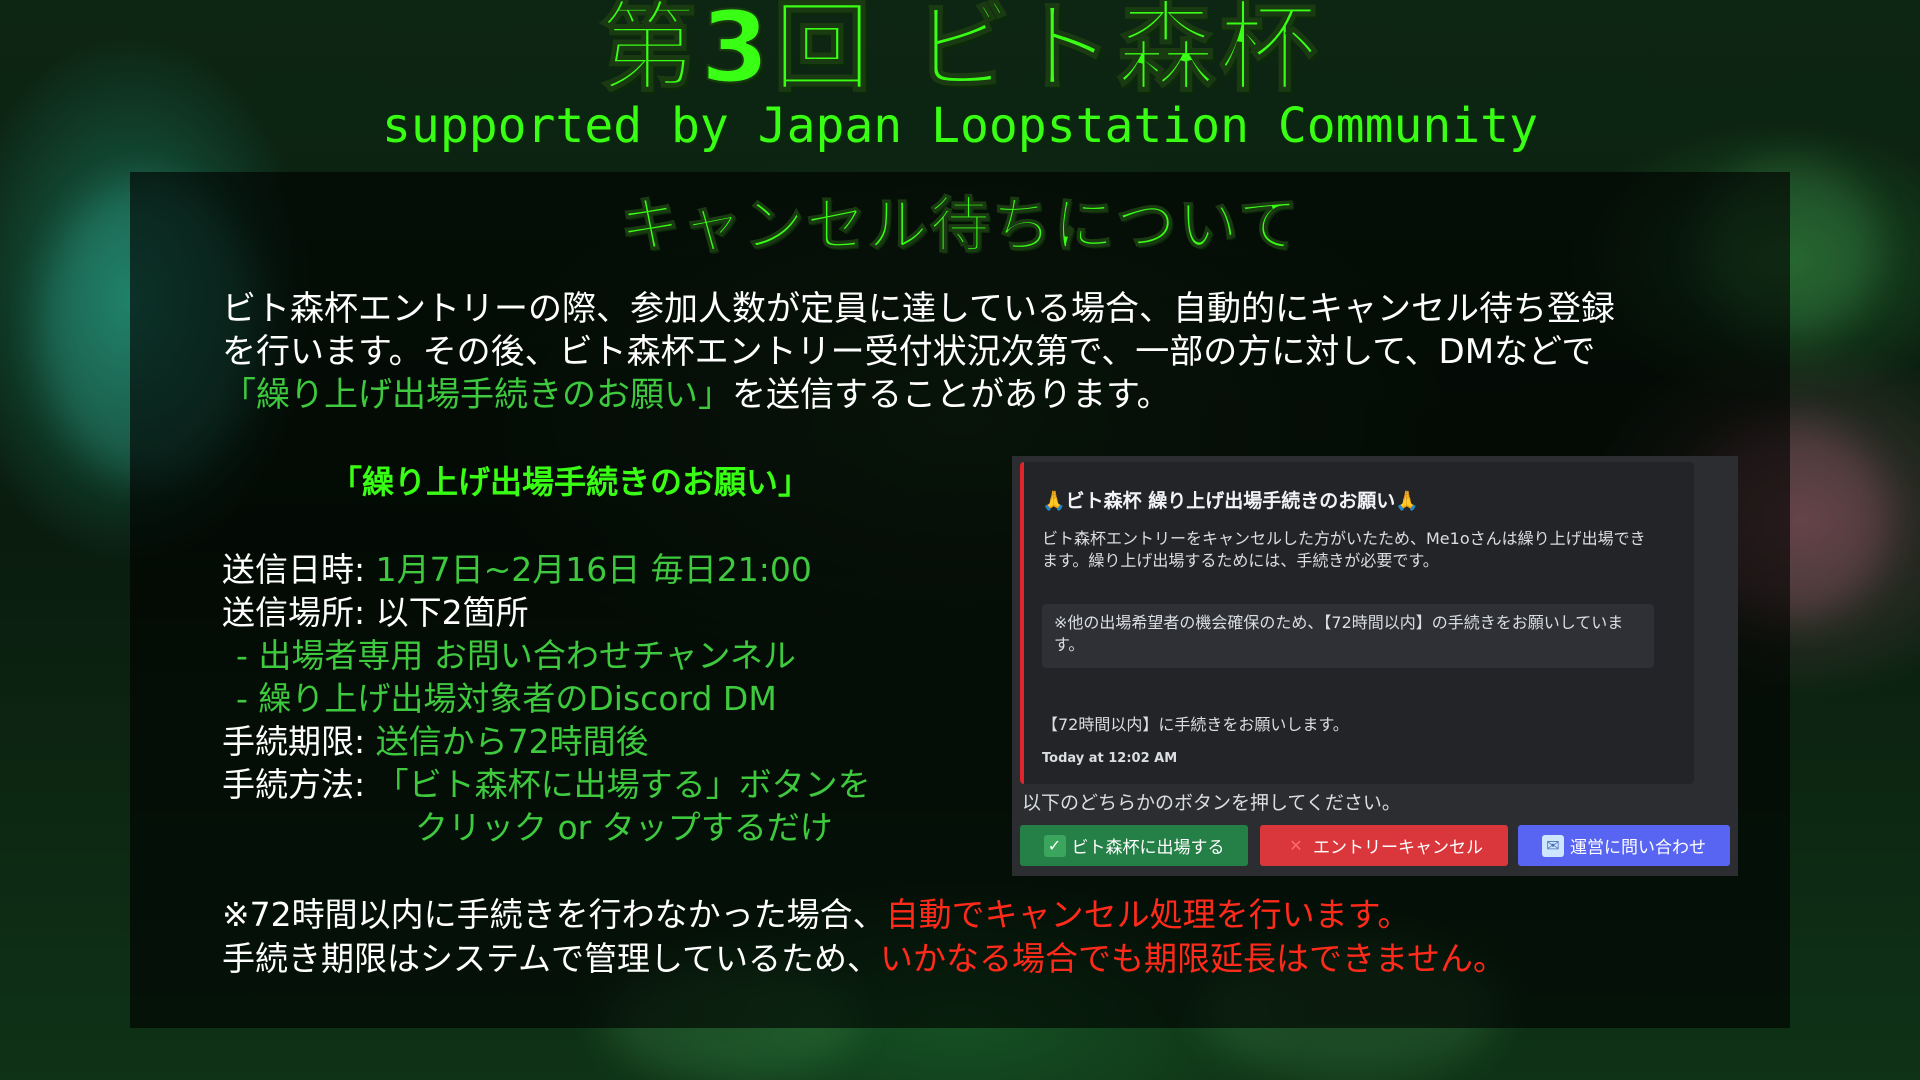  I want to click on method-row: 手続方法: 「ビト森杯に出場する」ボタンを, so click(602, 784).